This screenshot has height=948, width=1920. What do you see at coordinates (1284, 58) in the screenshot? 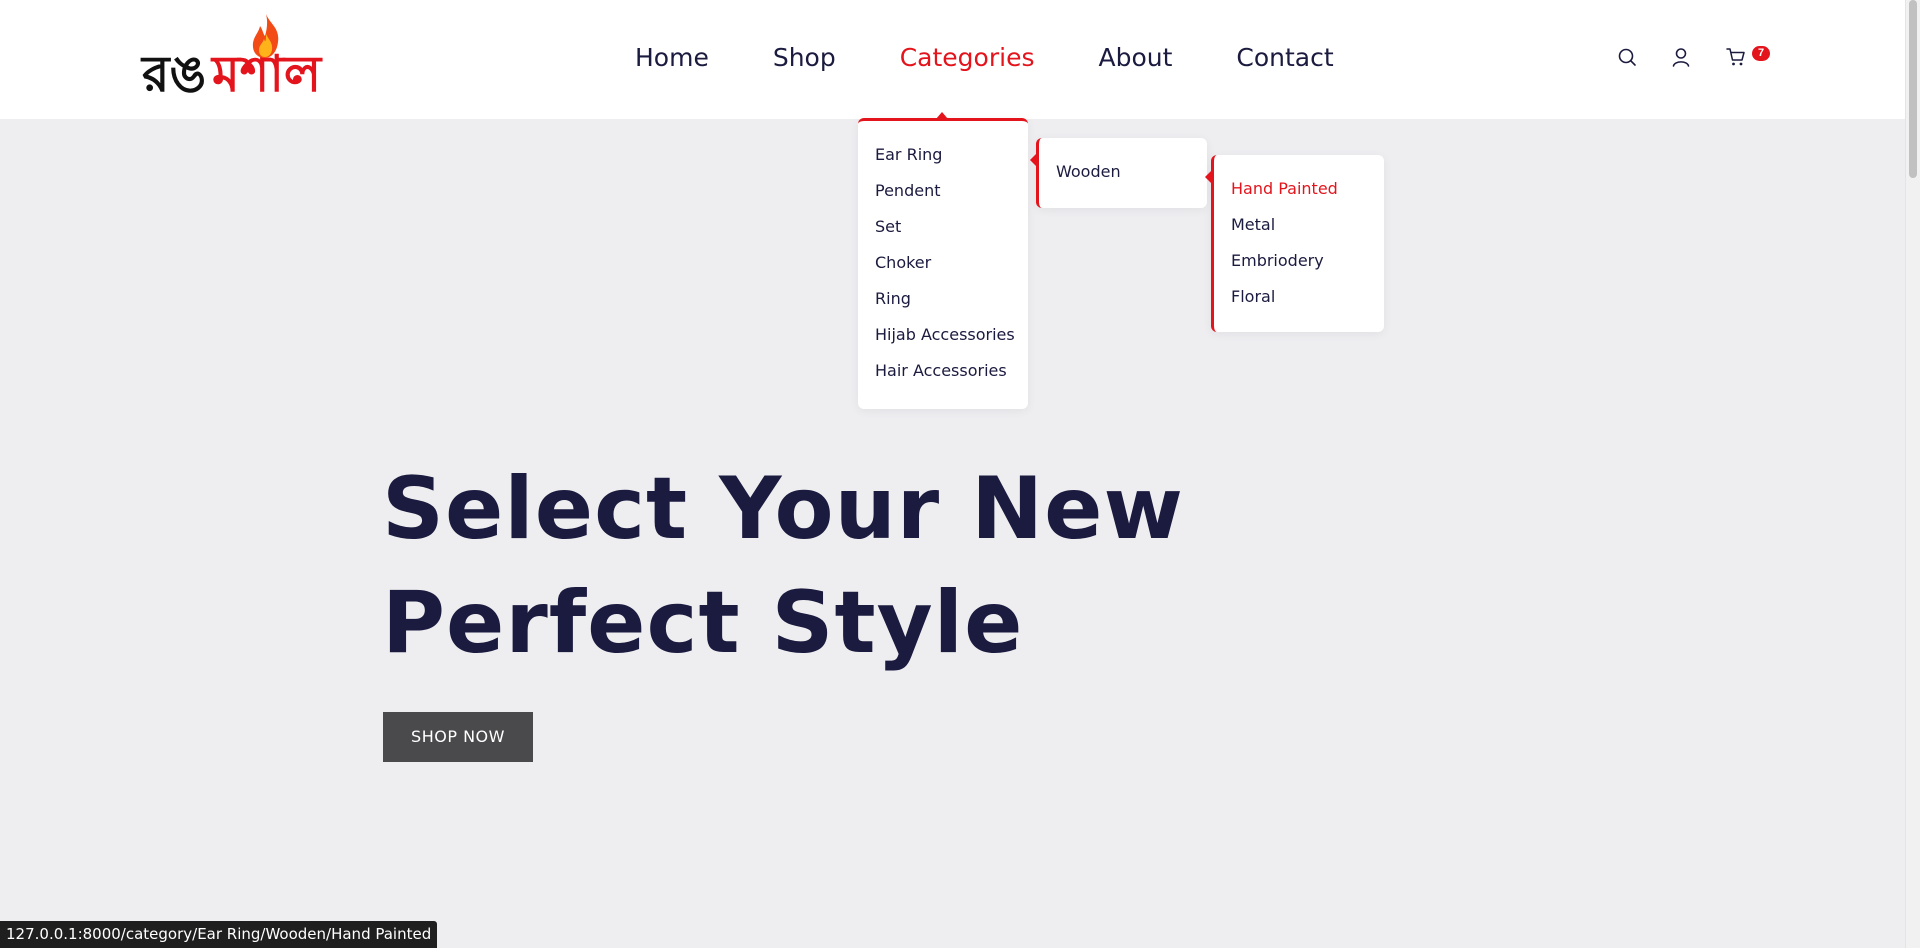
I see `nav-contact: Contact` at bounding box center [1284, 58].